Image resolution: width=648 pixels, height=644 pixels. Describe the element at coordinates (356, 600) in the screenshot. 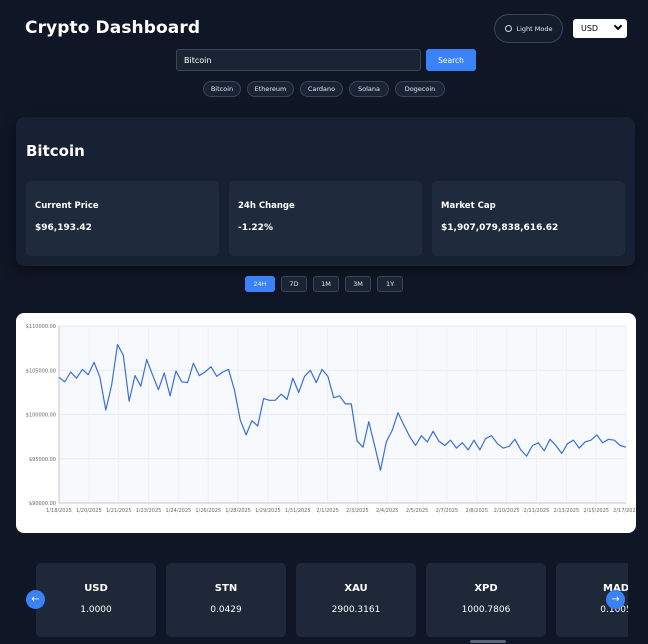

I see `rate-card: XAU 2900.3161` at that location.